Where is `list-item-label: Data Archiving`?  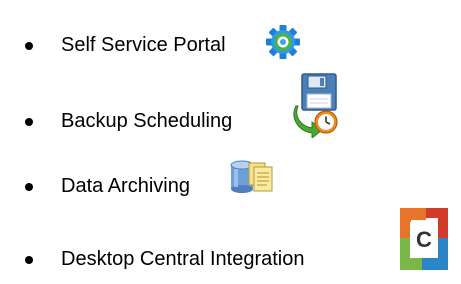
list-item-label: Data Archiving is located at coordinates (125, 186).